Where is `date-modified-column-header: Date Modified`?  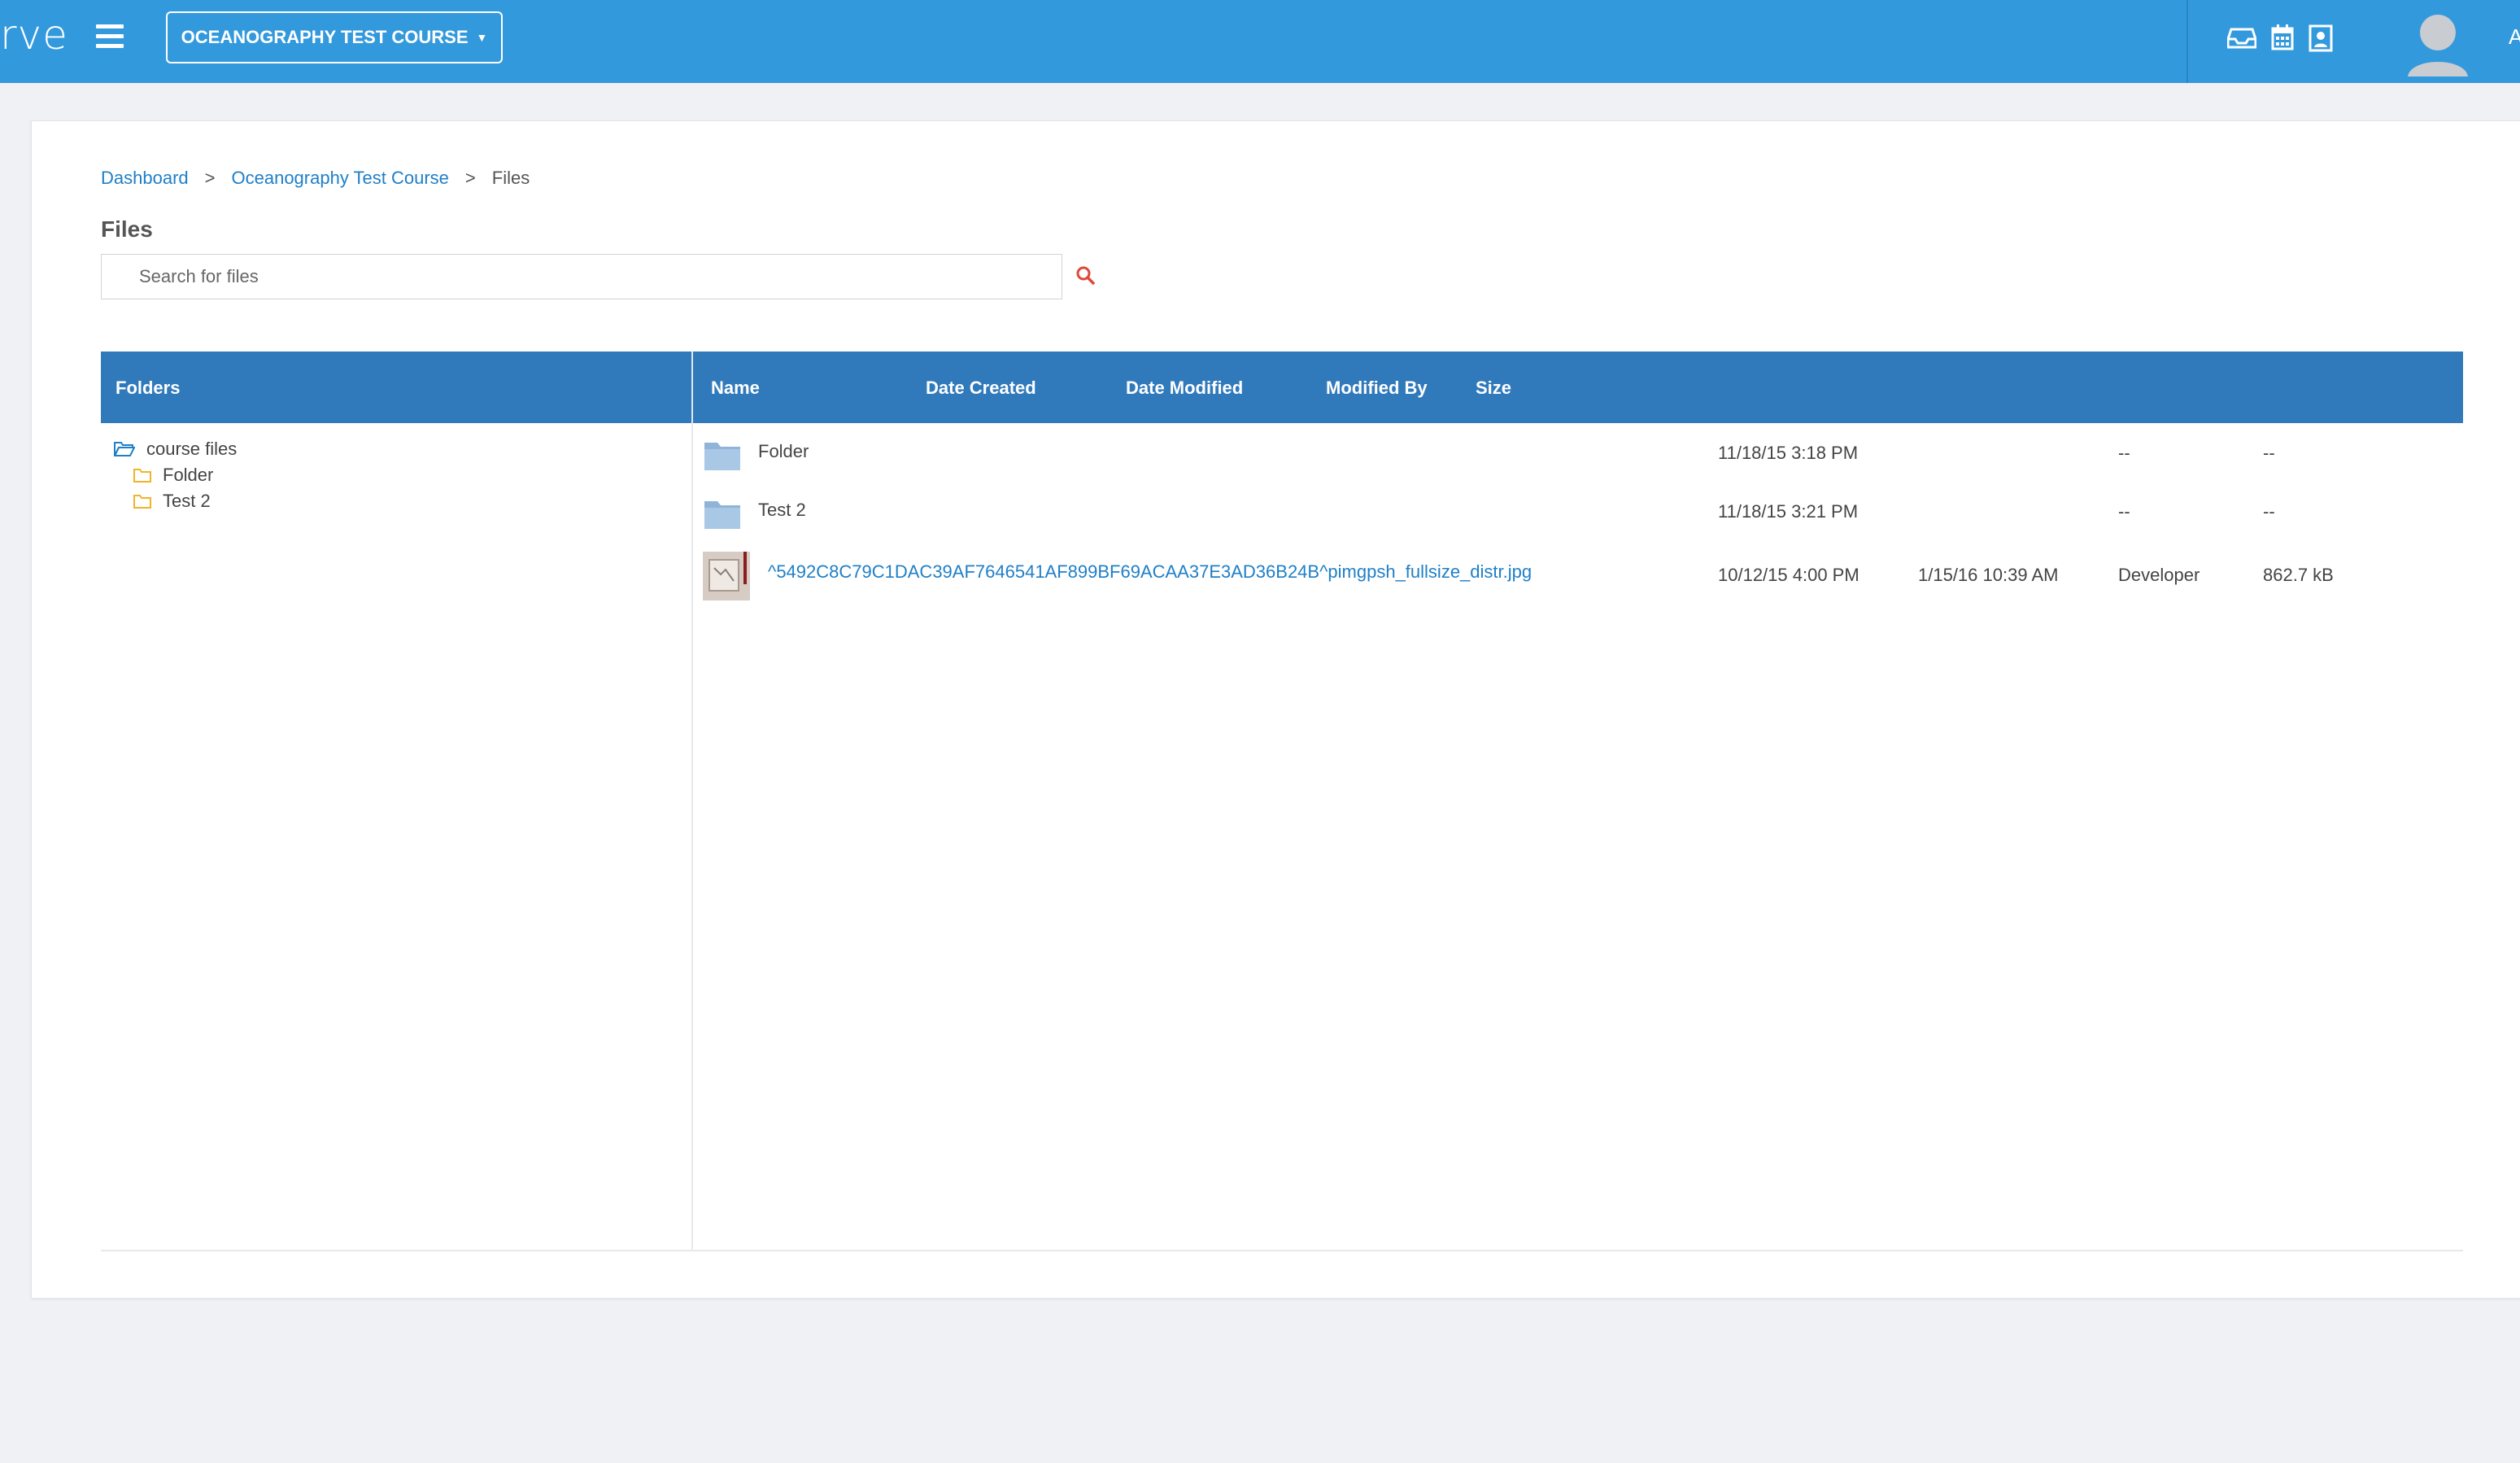
date-modified-column-header: Date Modified is located at coordinates (1184, 388).